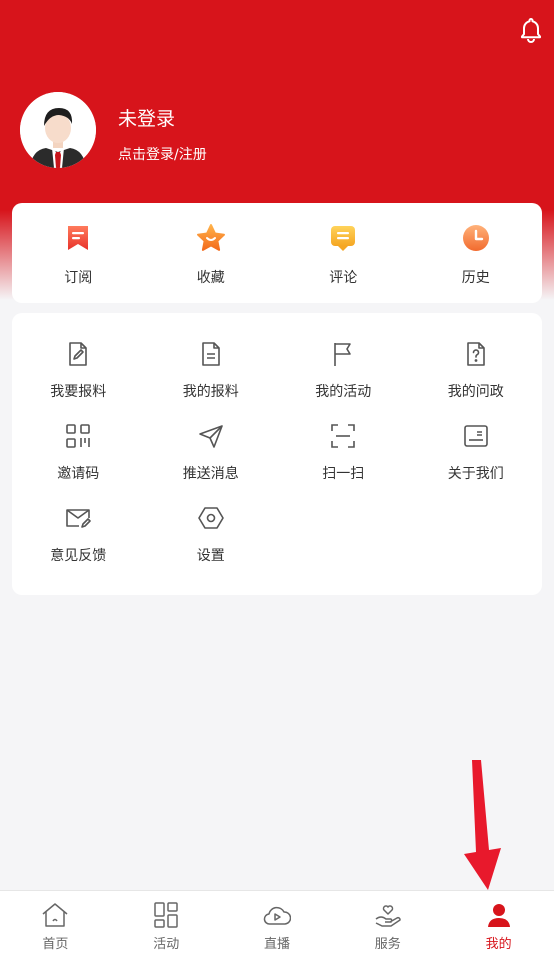 This screenshot has height=958, width=554. Describe the element at coordinates (476, 464) in the screenshot. I see `menu-item-about-us: 关于我们` at that location.